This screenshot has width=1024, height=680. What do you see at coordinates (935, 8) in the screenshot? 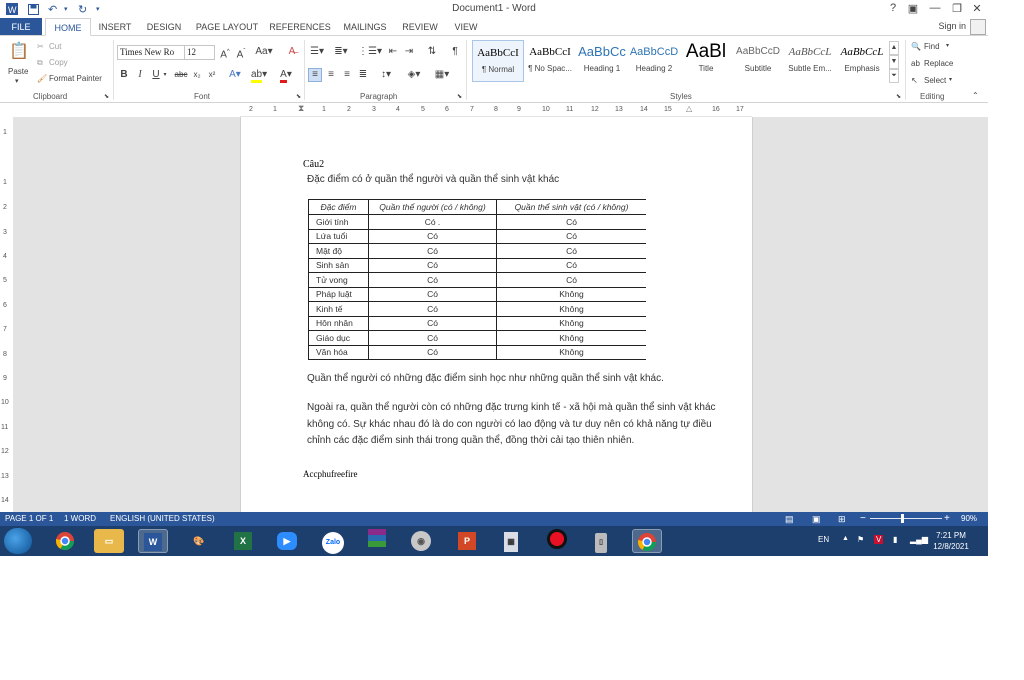
I see `minimize-button: —` at bounding box center [935, 8].